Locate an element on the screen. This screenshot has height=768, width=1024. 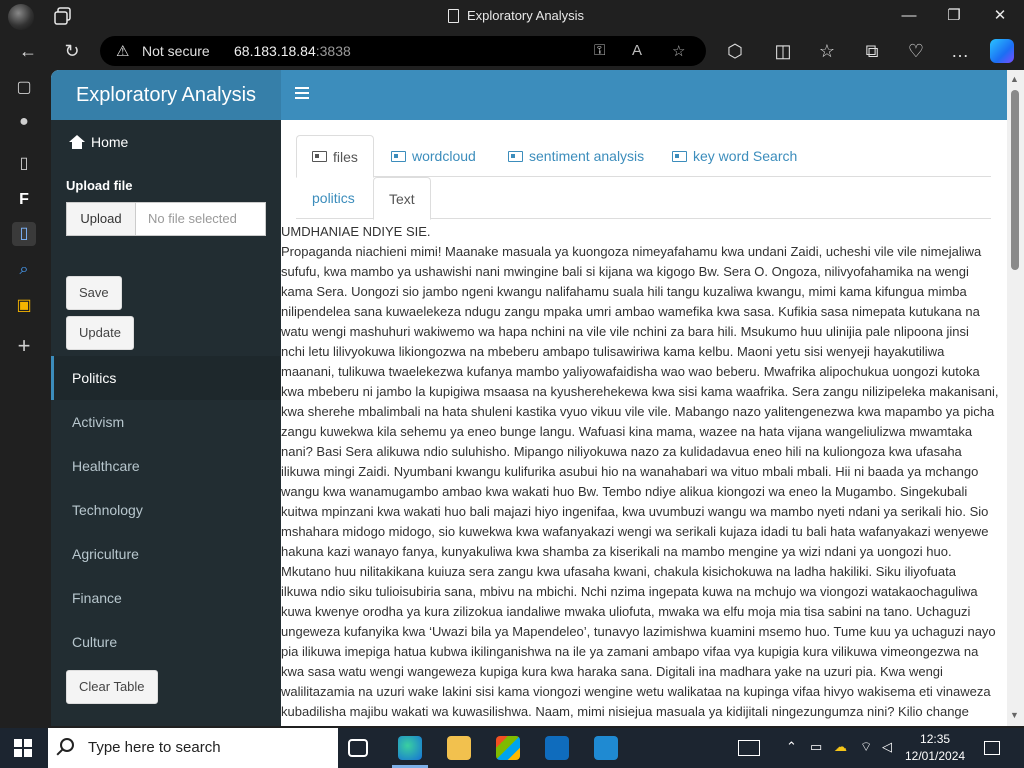
tab-actions-icon: ▢ is located at coordinates (24, 88).